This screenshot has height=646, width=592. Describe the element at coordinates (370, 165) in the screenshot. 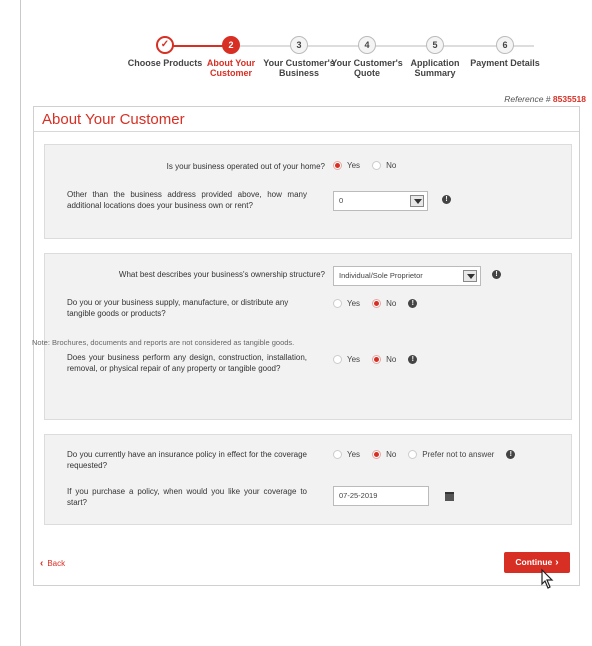

I see `home-based-radio-group: Yes No` at that location.